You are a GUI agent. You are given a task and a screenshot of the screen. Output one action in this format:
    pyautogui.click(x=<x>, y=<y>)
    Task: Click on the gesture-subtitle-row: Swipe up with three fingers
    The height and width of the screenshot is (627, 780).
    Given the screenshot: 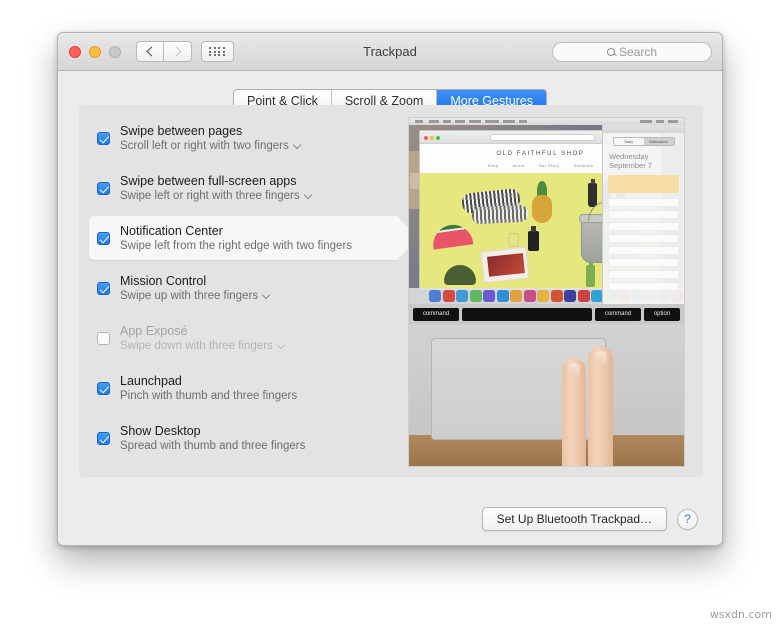 What is the action you would take?
    pyautogui.click(x=195, y=296)
    